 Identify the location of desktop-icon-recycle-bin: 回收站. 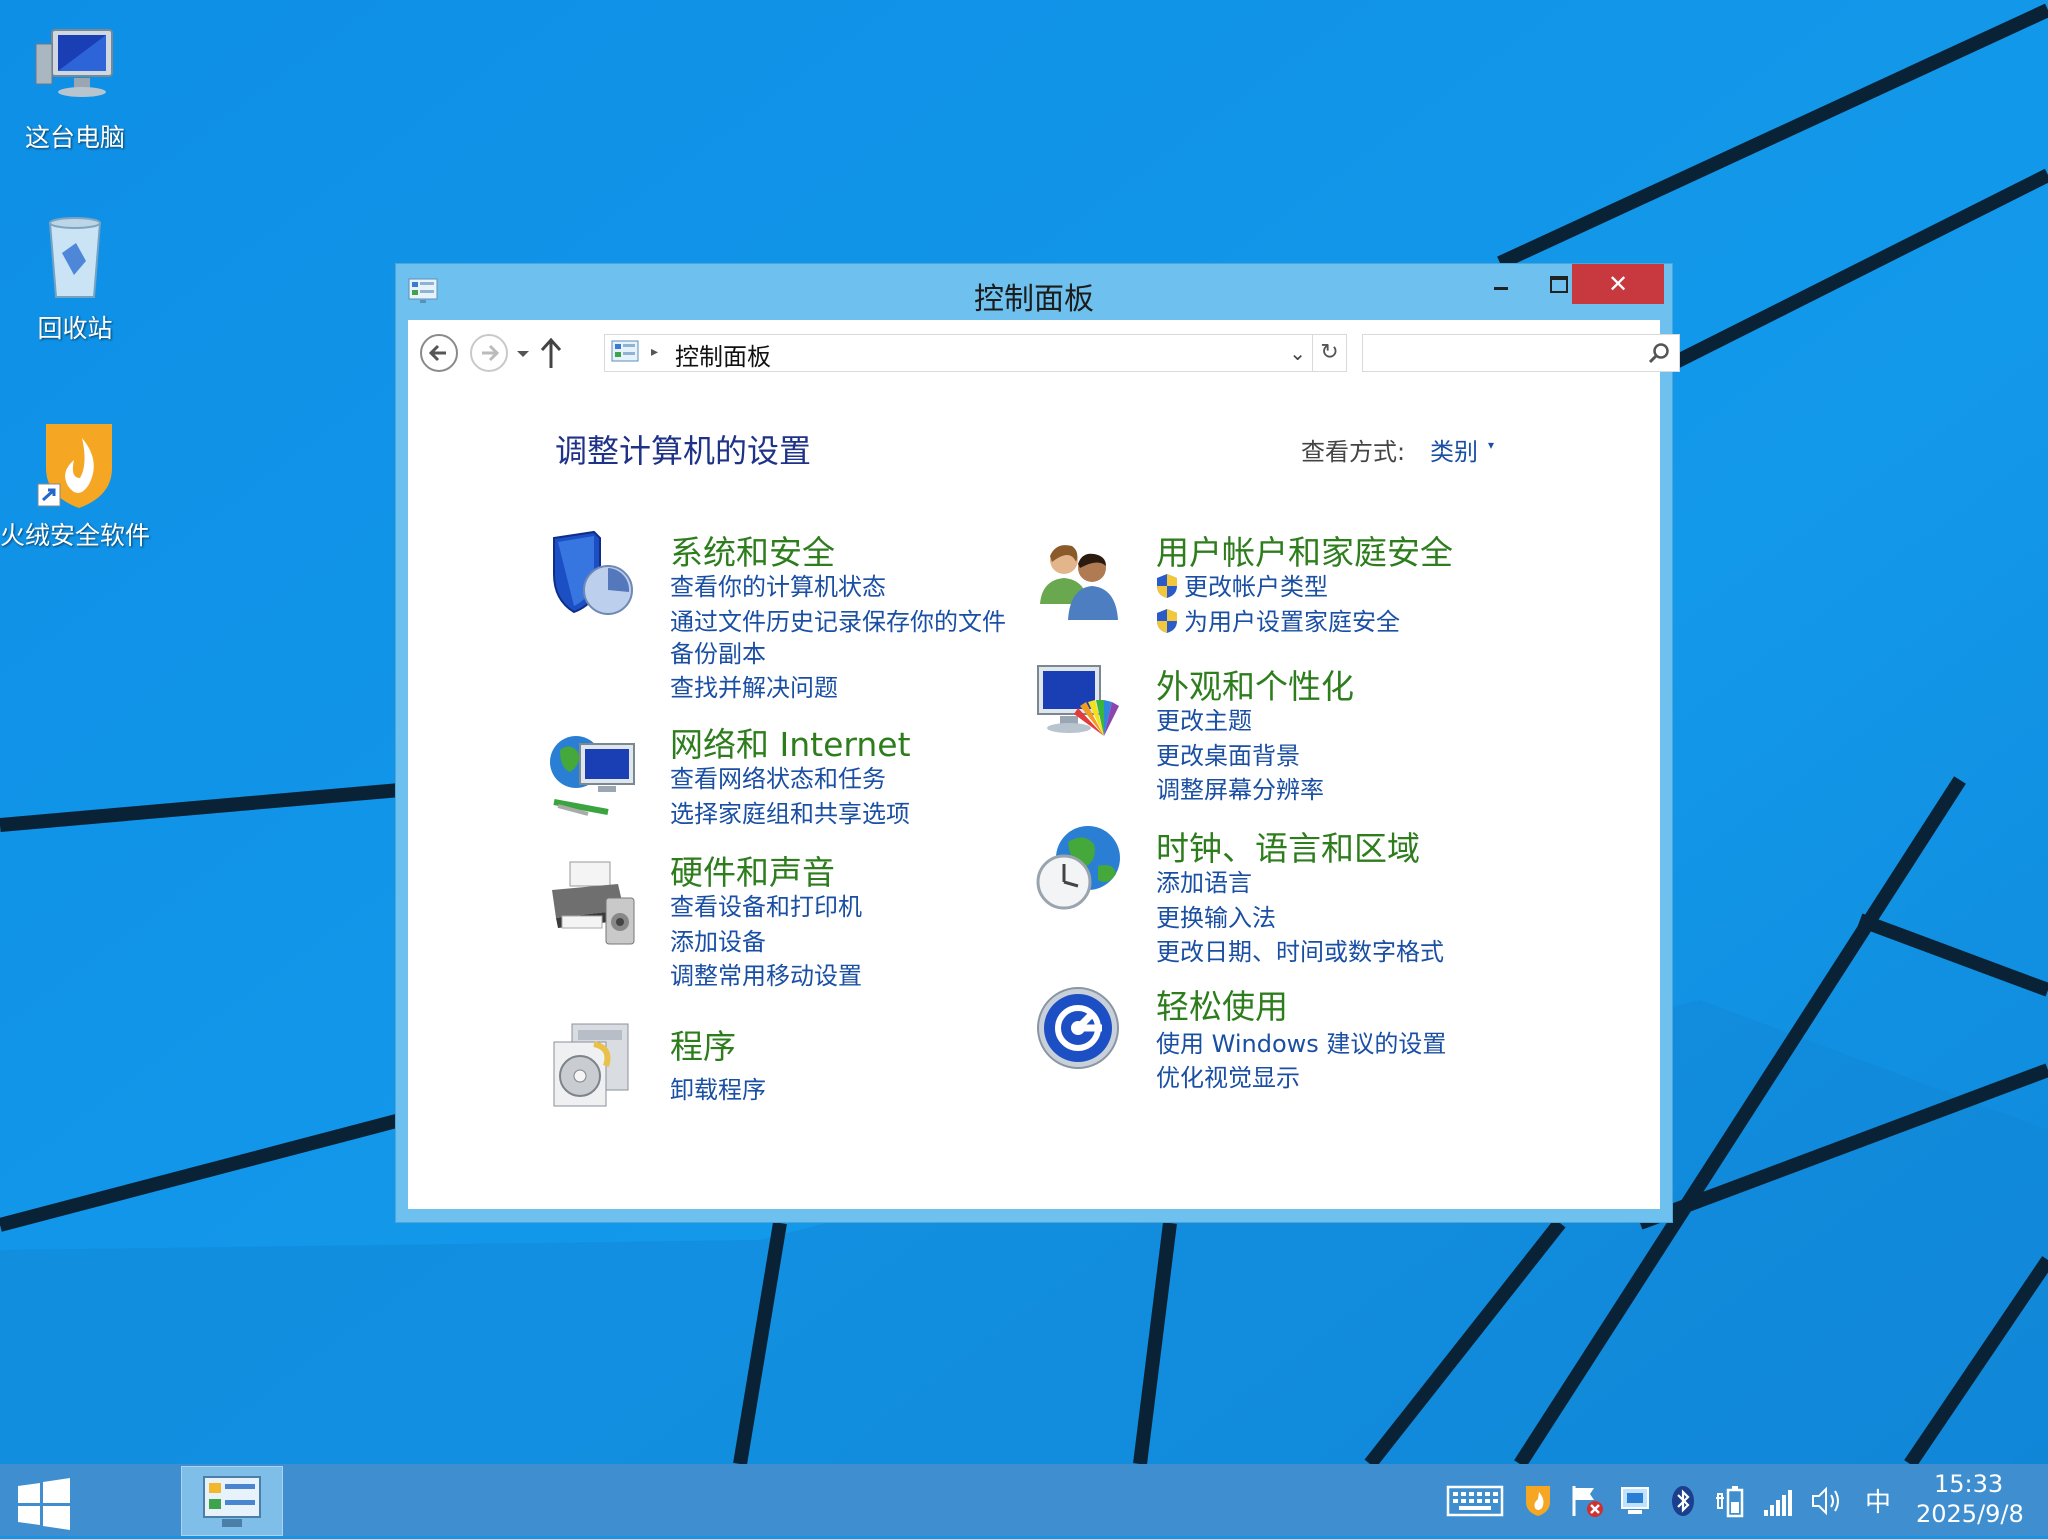
(75, 279).